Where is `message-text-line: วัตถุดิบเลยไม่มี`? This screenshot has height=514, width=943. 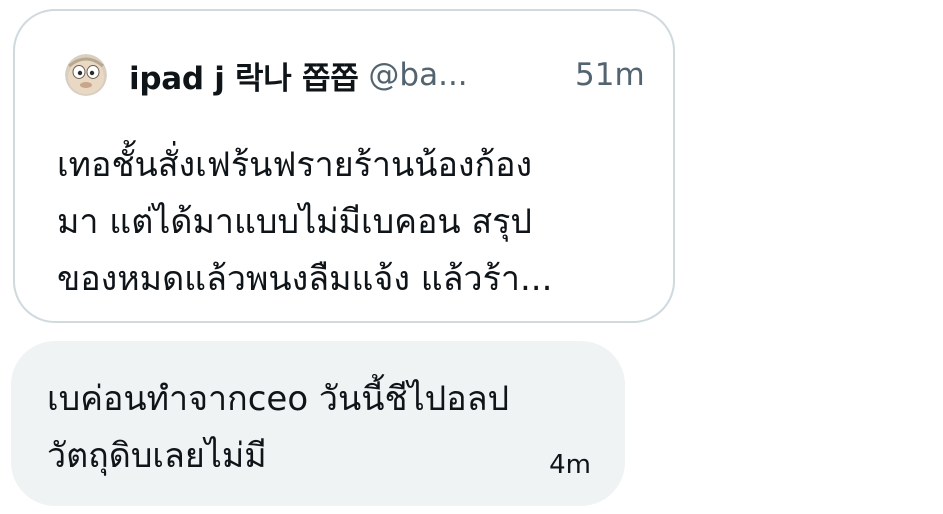
message-text-line: วัตถุดิบเลยไม่มี is located at coordinates (157, 456).